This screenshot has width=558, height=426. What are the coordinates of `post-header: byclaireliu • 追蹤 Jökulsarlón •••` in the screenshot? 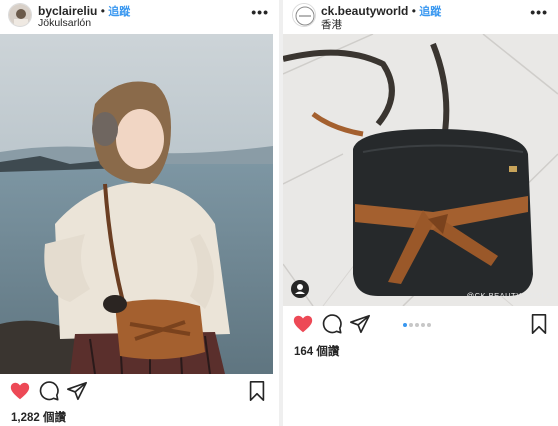 It's located at (139, 17).